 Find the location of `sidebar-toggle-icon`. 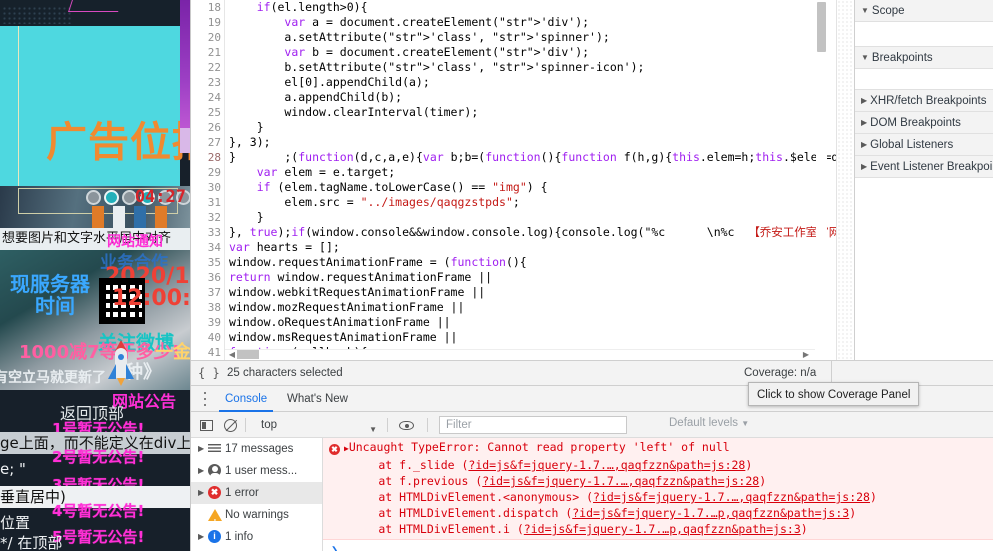

sidebar-toggle-icon is located at coordinates (206, 425).